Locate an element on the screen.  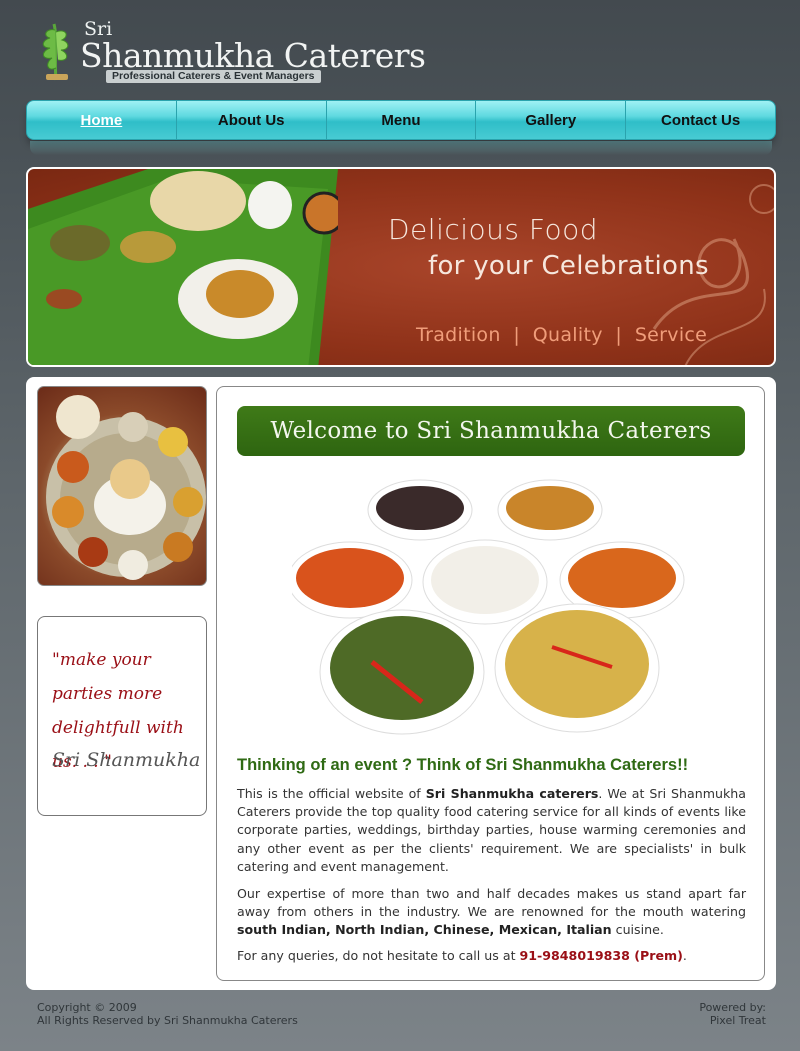
phone-number: 91-9848019838 (Prem) is located at coordinates (601, 955).